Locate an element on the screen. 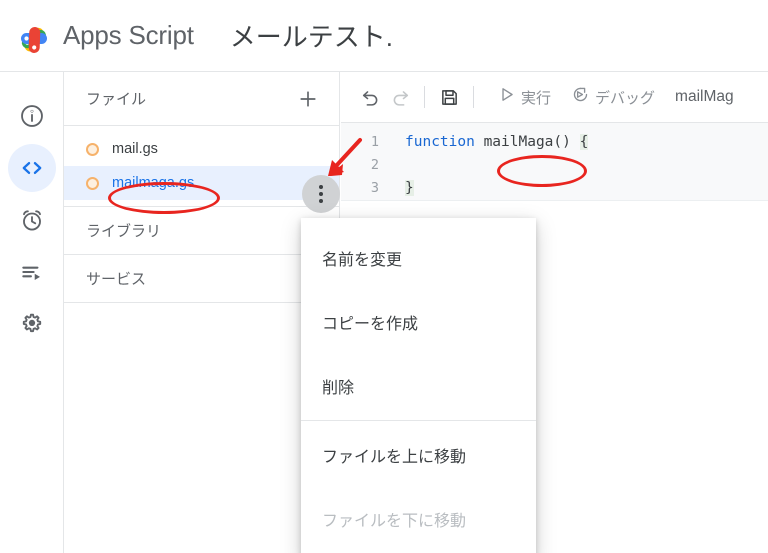 The height and width of the screenshot is (553, 768). sidebar-item-services: サービス is located at coordinates (201, 279).